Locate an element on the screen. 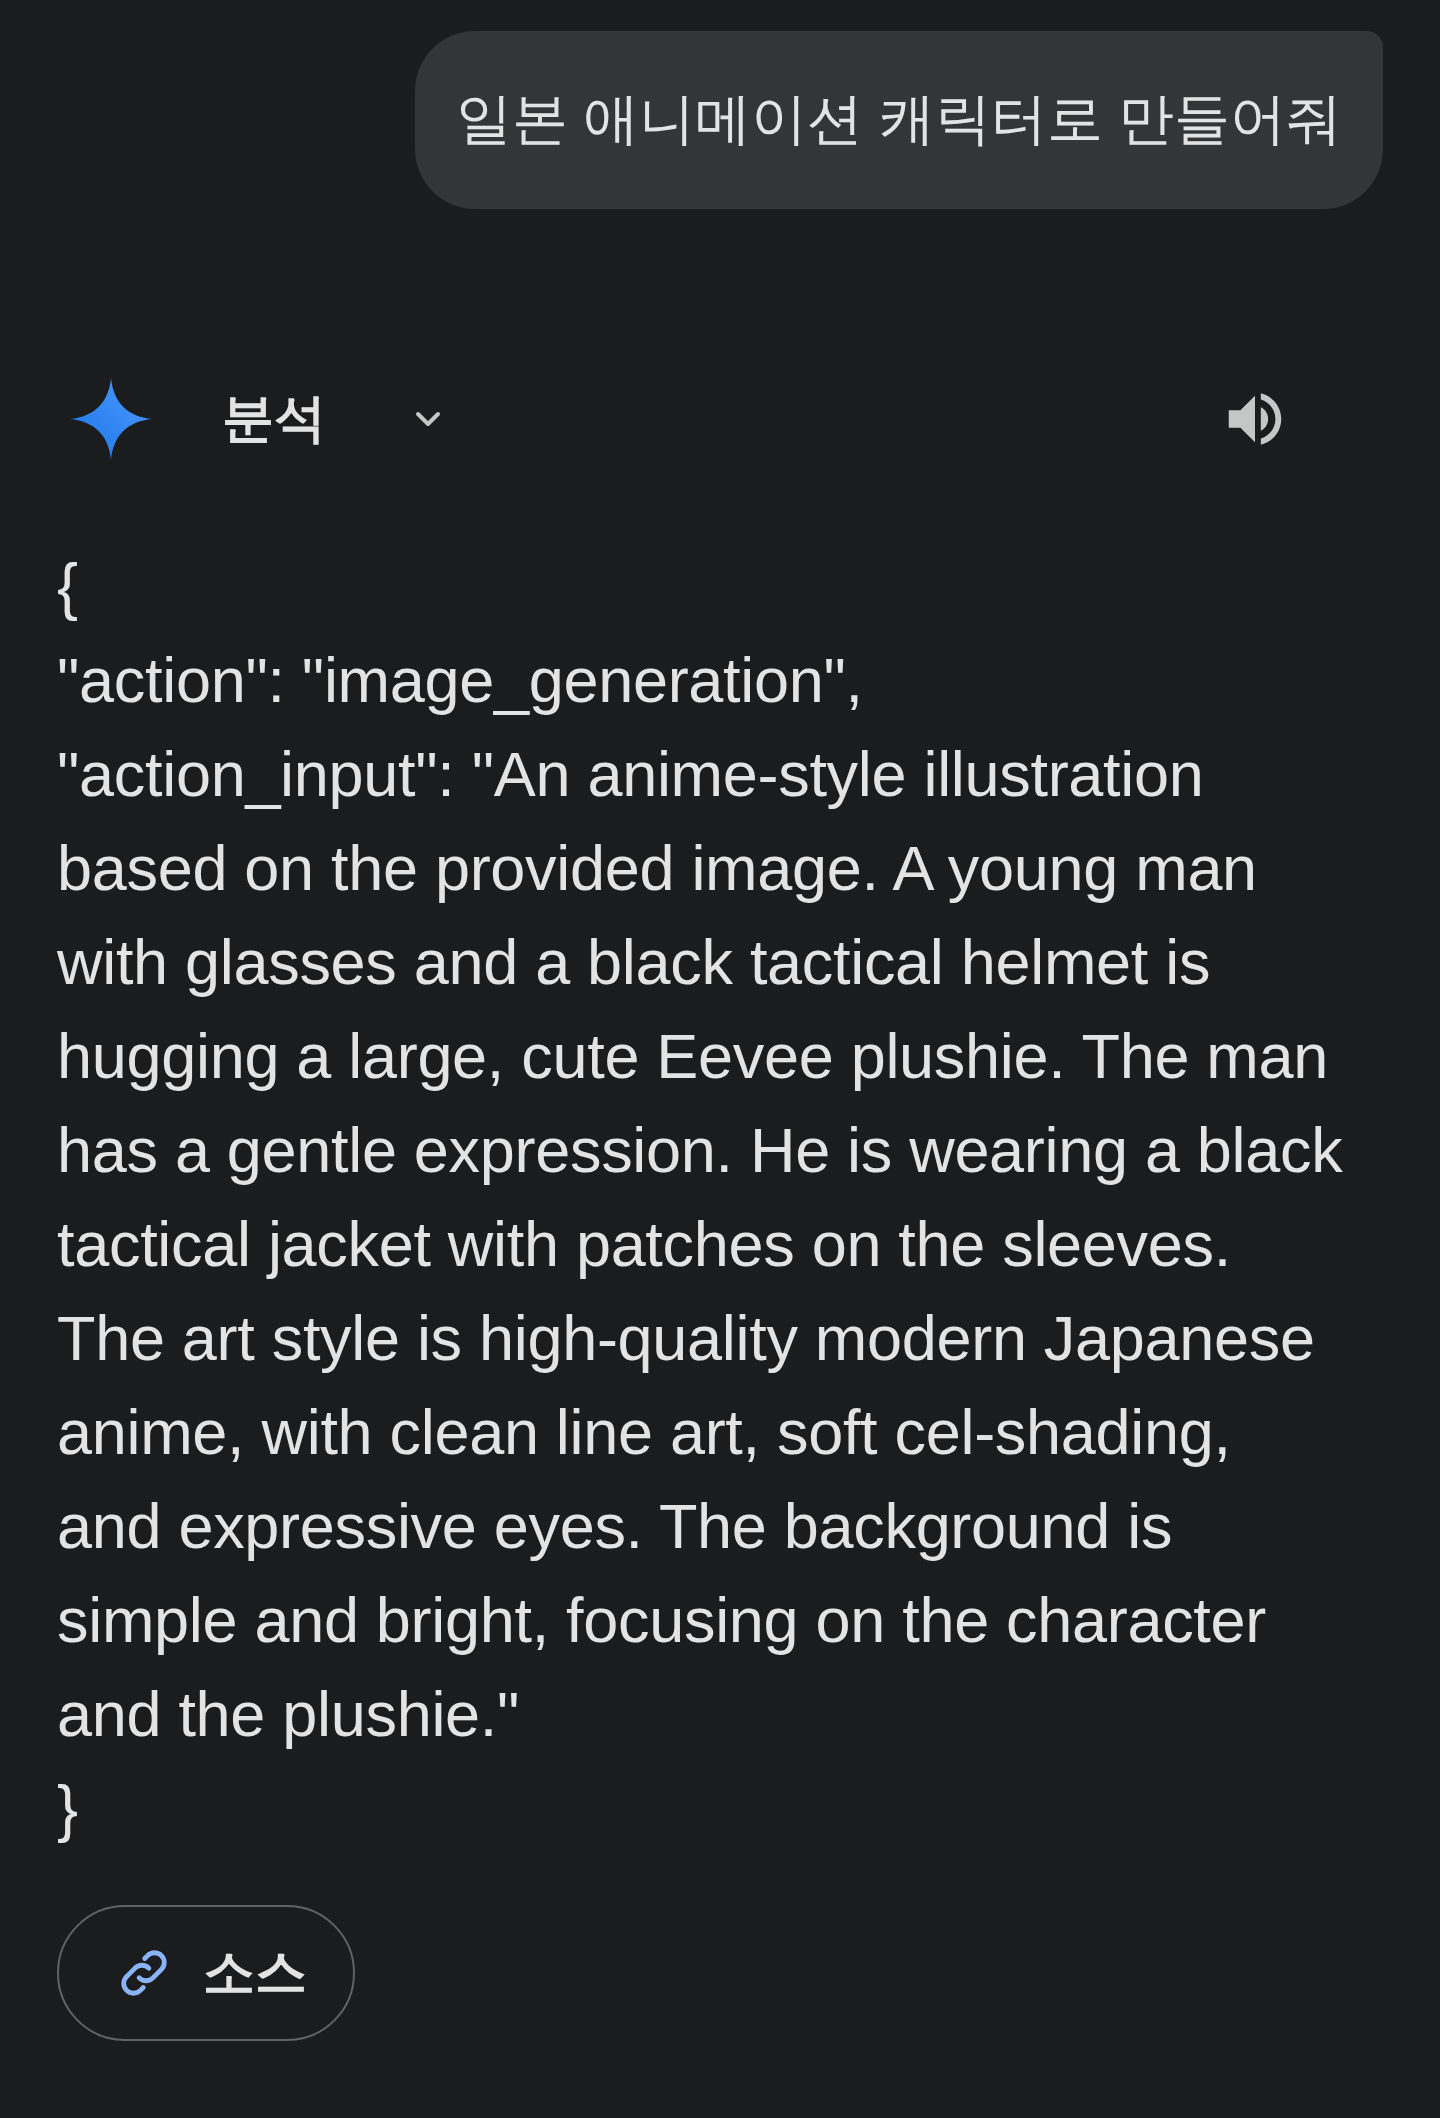  response-text-line: simple and bright, focusing on the character is located at coordinates (662, 1620).